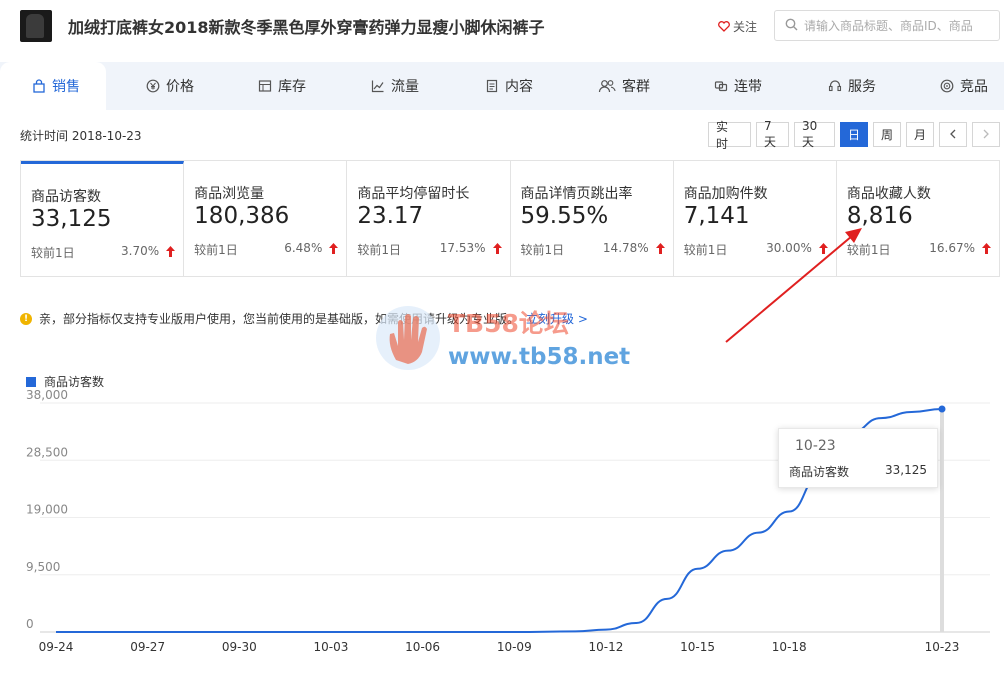 This screenshot has height=677, width=1004. Describe the element at coordinates (47, 452) in the screenshot. I see `y-tick-label: 28,500` at that location.